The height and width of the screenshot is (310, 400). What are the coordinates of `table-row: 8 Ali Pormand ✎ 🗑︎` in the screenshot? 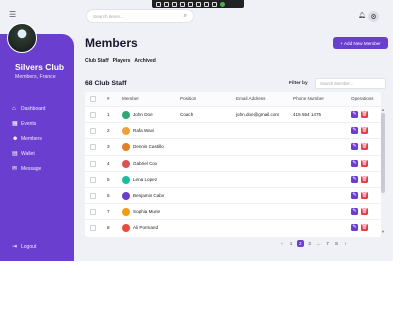 It's located at (233, 227).